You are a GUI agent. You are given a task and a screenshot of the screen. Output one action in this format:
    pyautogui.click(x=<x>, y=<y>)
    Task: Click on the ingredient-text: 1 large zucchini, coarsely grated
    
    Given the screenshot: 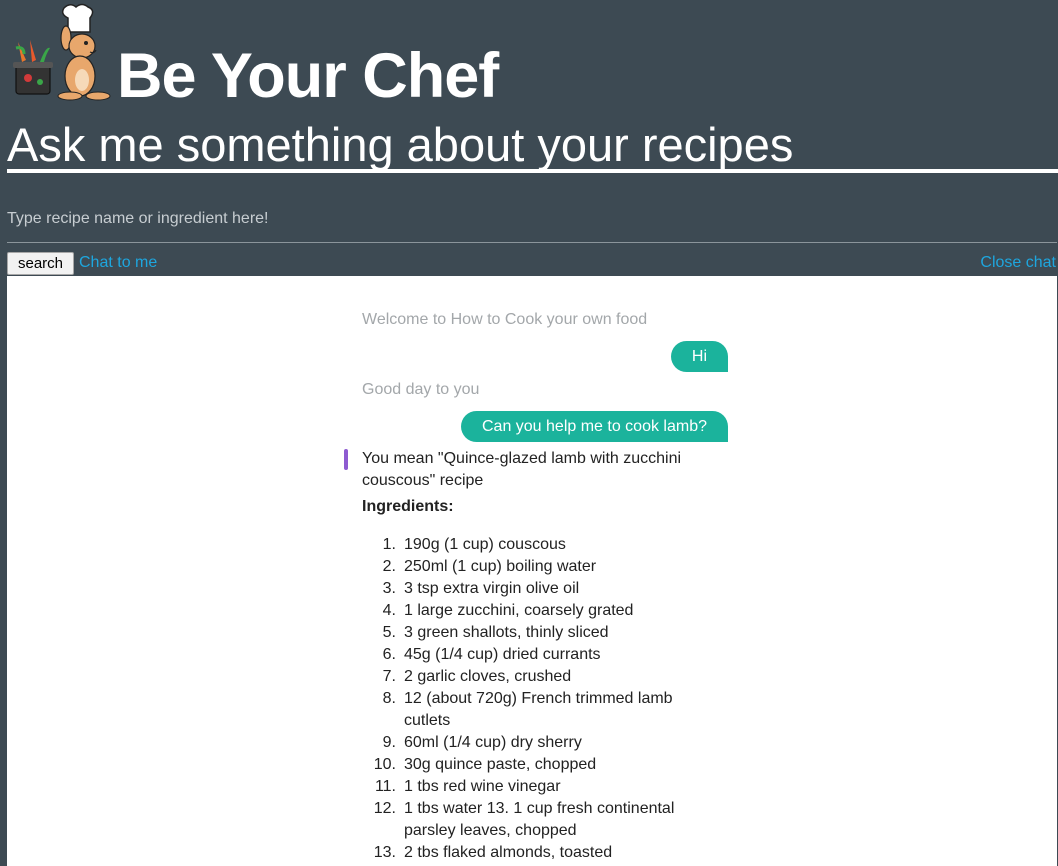 What is the action you would take?
    pyautogui.click(x=519, y=610)
    